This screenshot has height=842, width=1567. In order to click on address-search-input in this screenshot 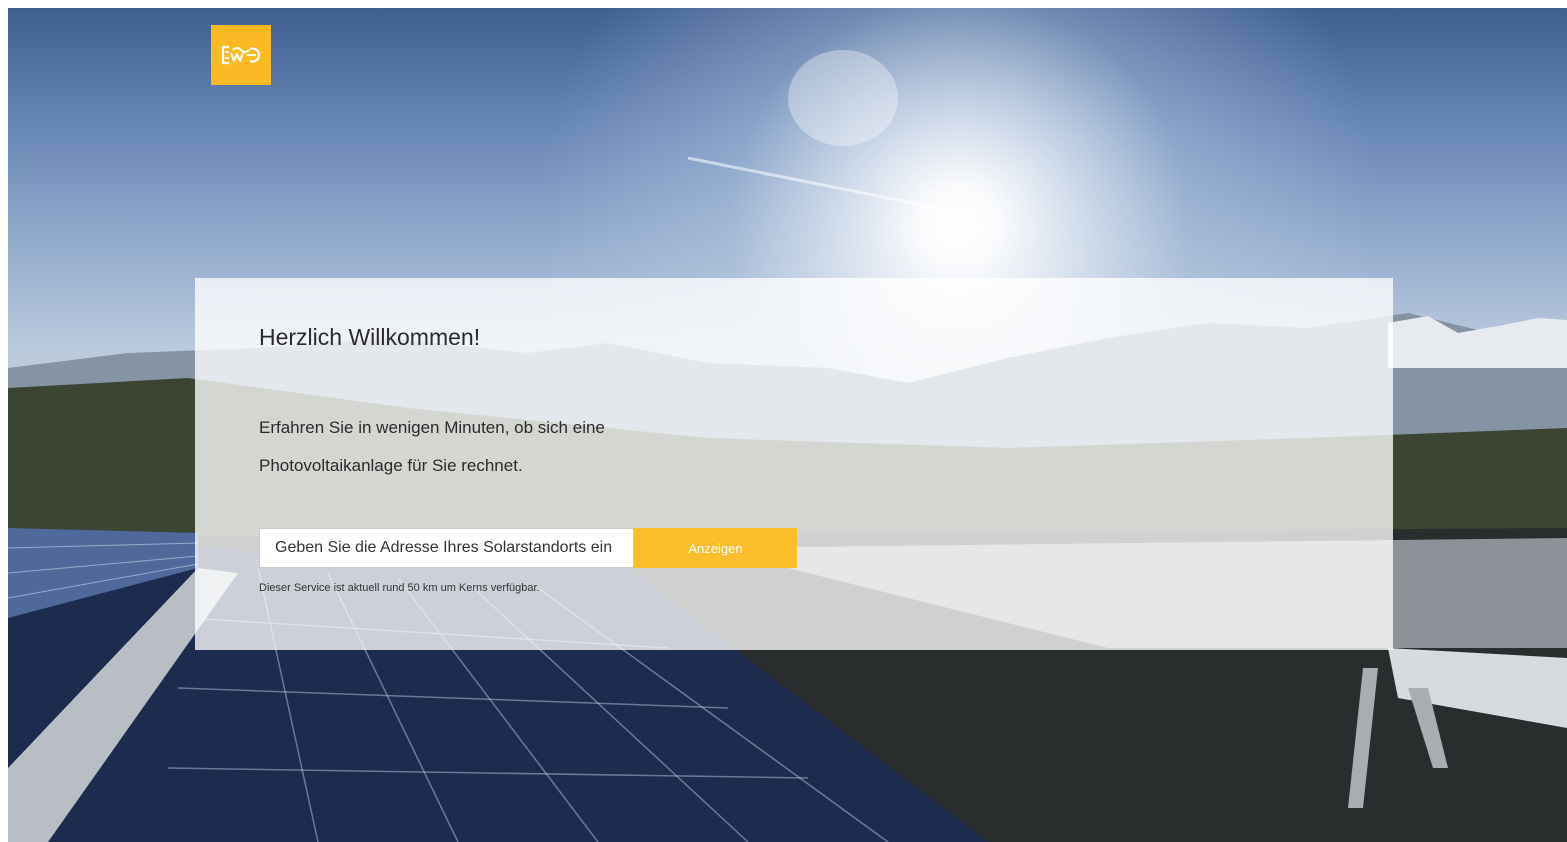, I will do `click(446, 548)`.